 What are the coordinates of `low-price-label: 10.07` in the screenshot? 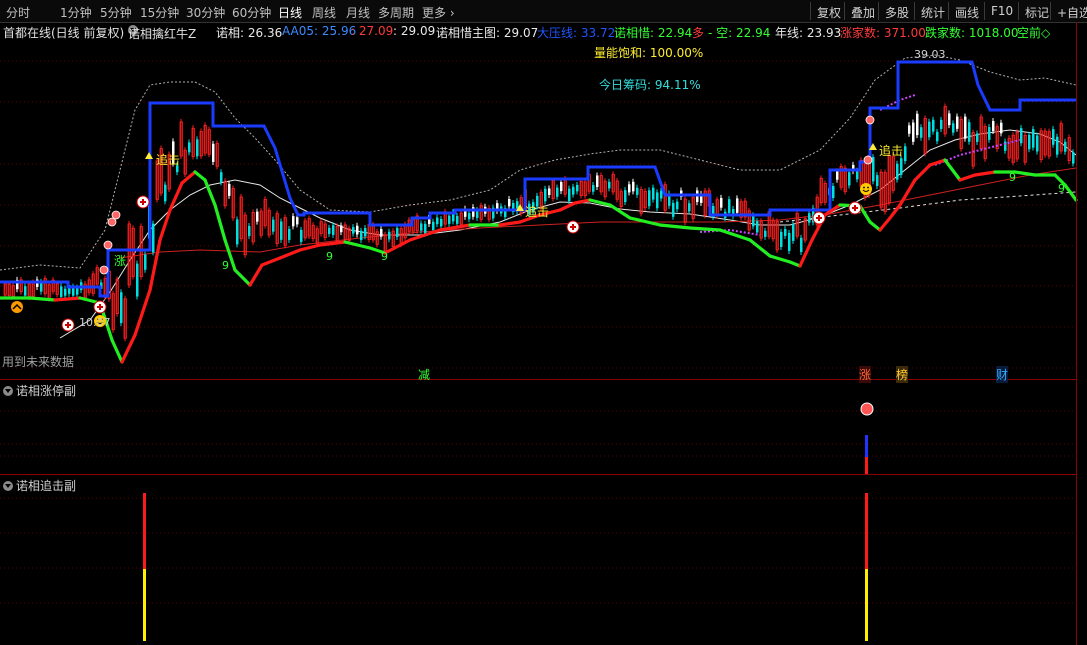 It's located at (95, 322).